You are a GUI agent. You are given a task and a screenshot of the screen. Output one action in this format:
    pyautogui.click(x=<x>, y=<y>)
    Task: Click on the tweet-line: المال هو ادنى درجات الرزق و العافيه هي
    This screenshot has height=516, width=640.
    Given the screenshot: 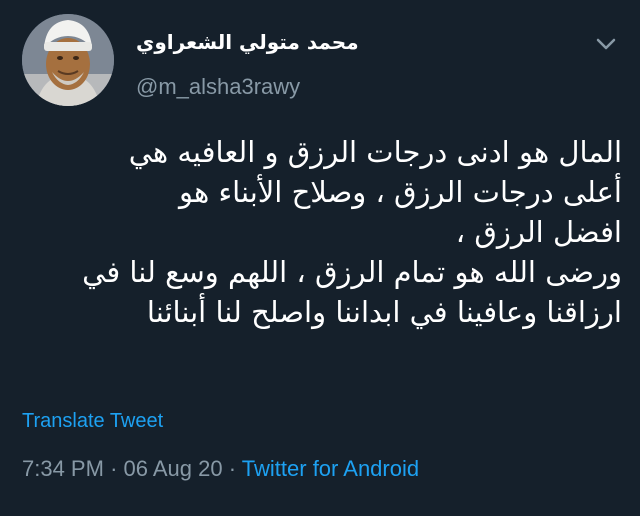 What is the action you would take?
    pyautogui.click(x=375, y=152)
    